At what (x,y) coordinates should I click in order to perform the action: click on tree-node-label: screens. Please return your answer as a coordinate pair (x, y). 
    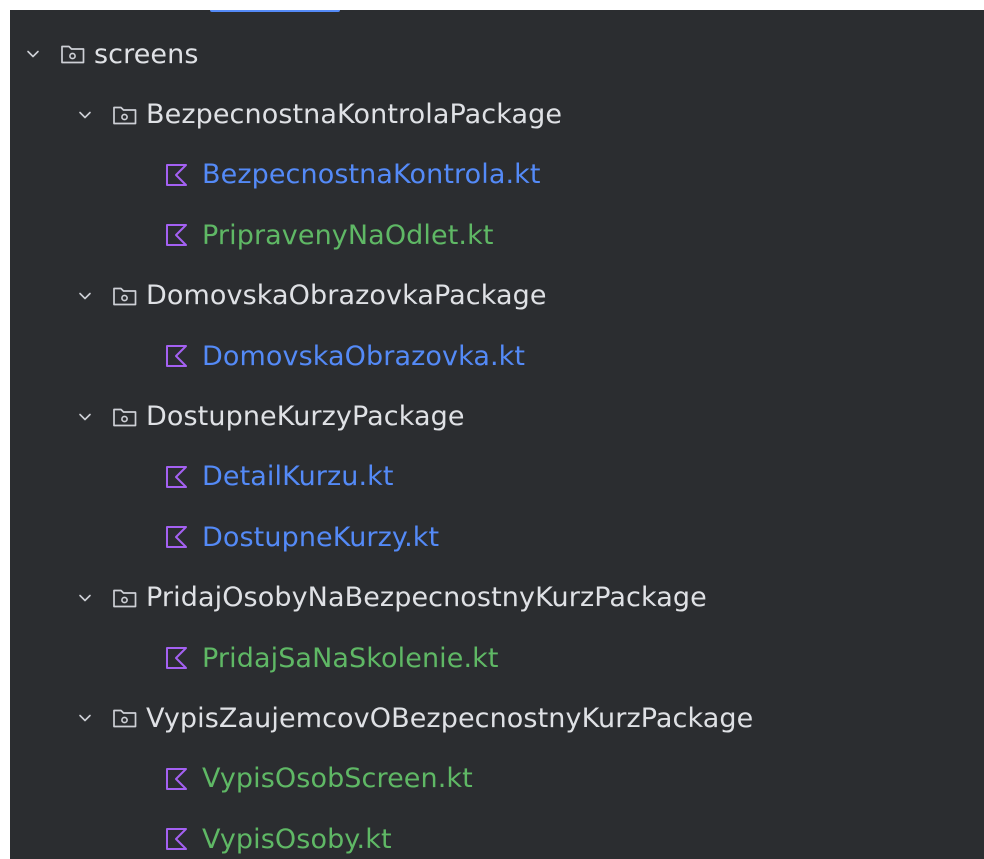
    Looking at the image, I should click on (146, 54).